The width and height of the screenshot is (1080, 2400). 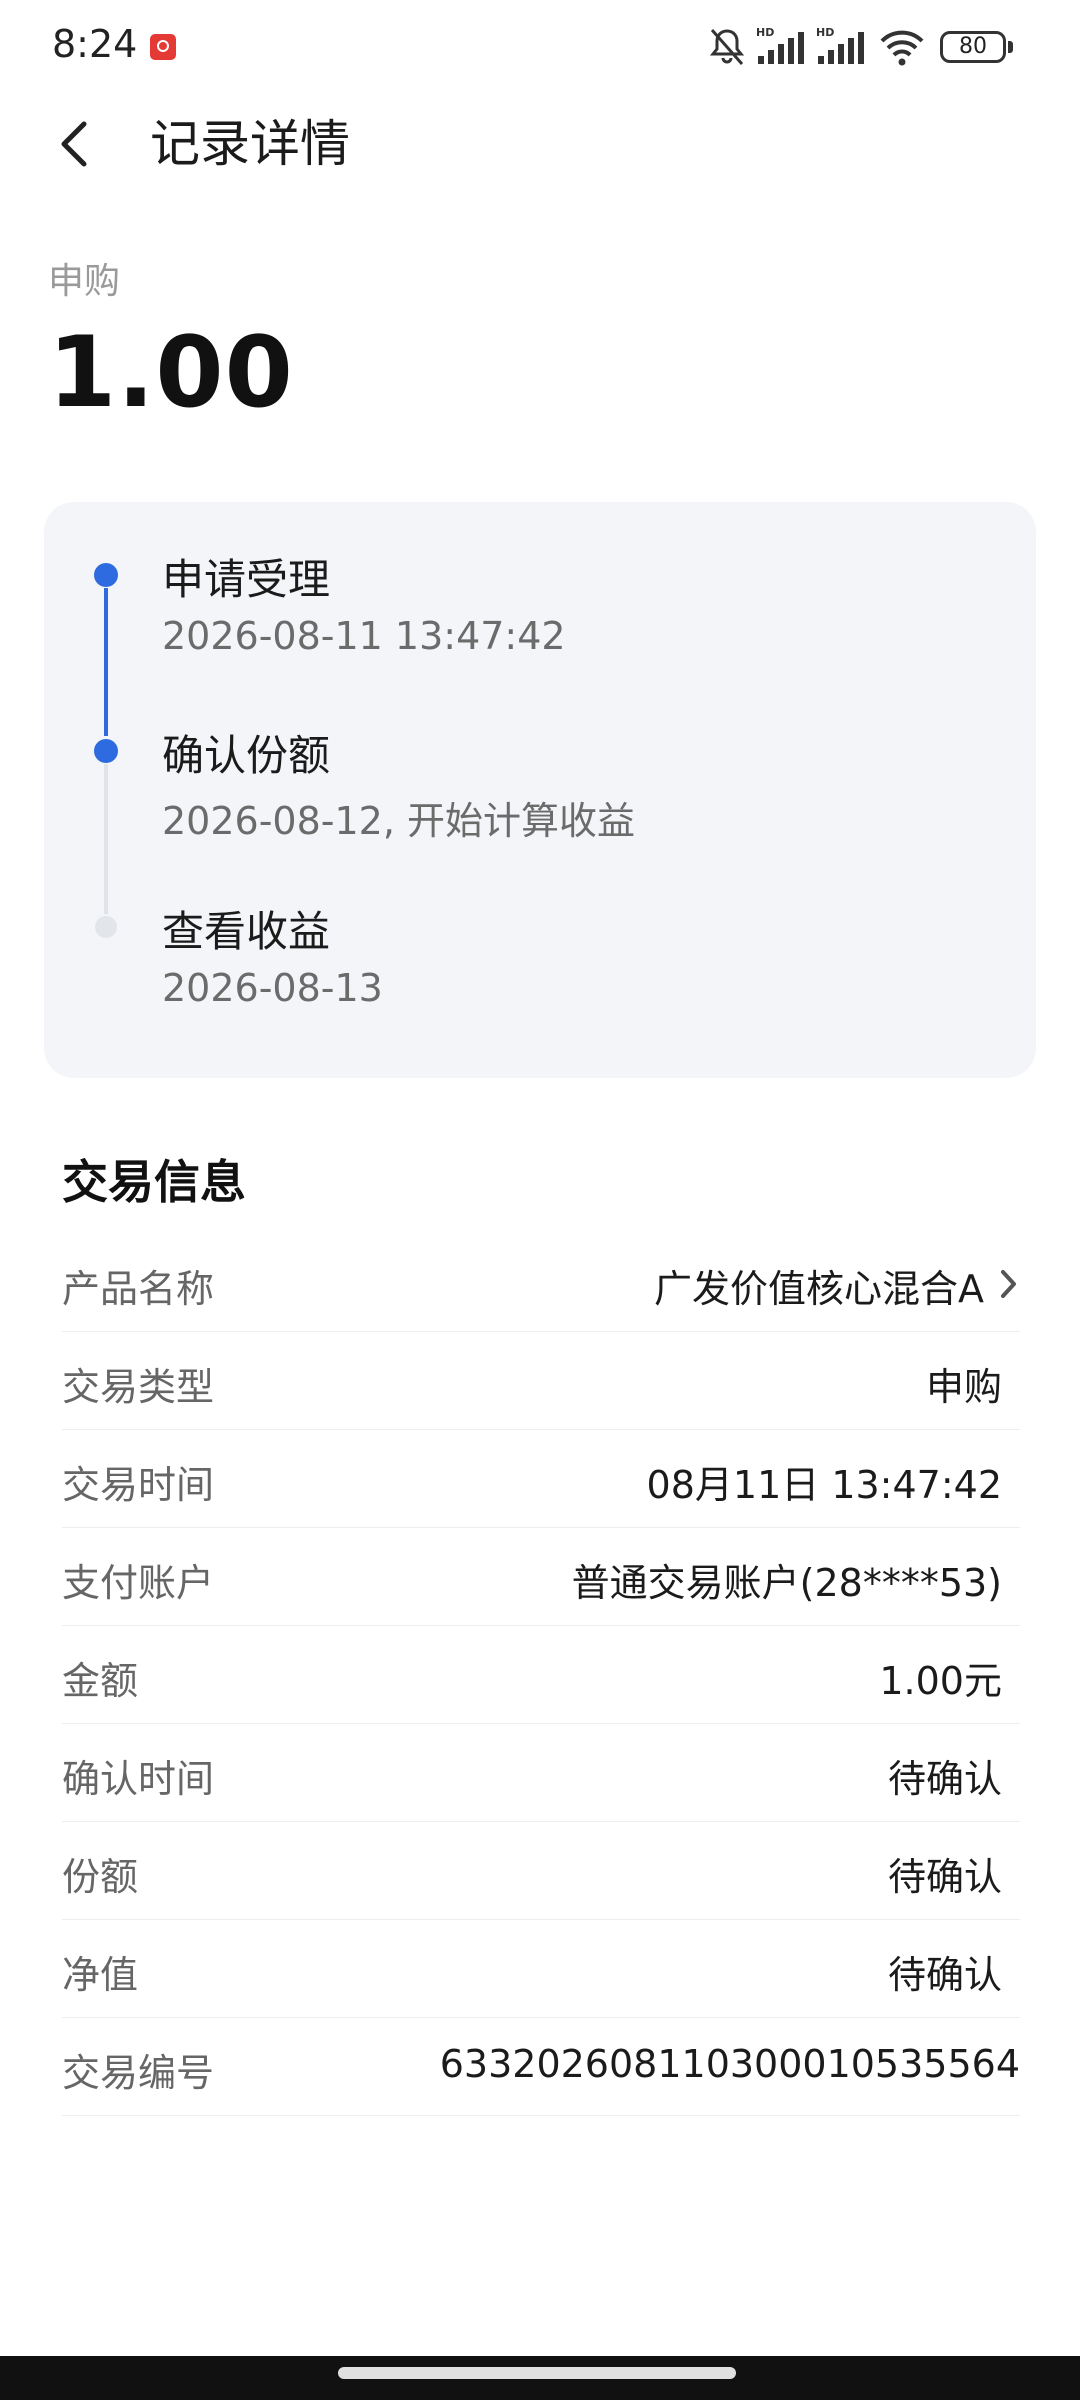 I want to click on system-nav-bar, so click(x=540, y=2378).